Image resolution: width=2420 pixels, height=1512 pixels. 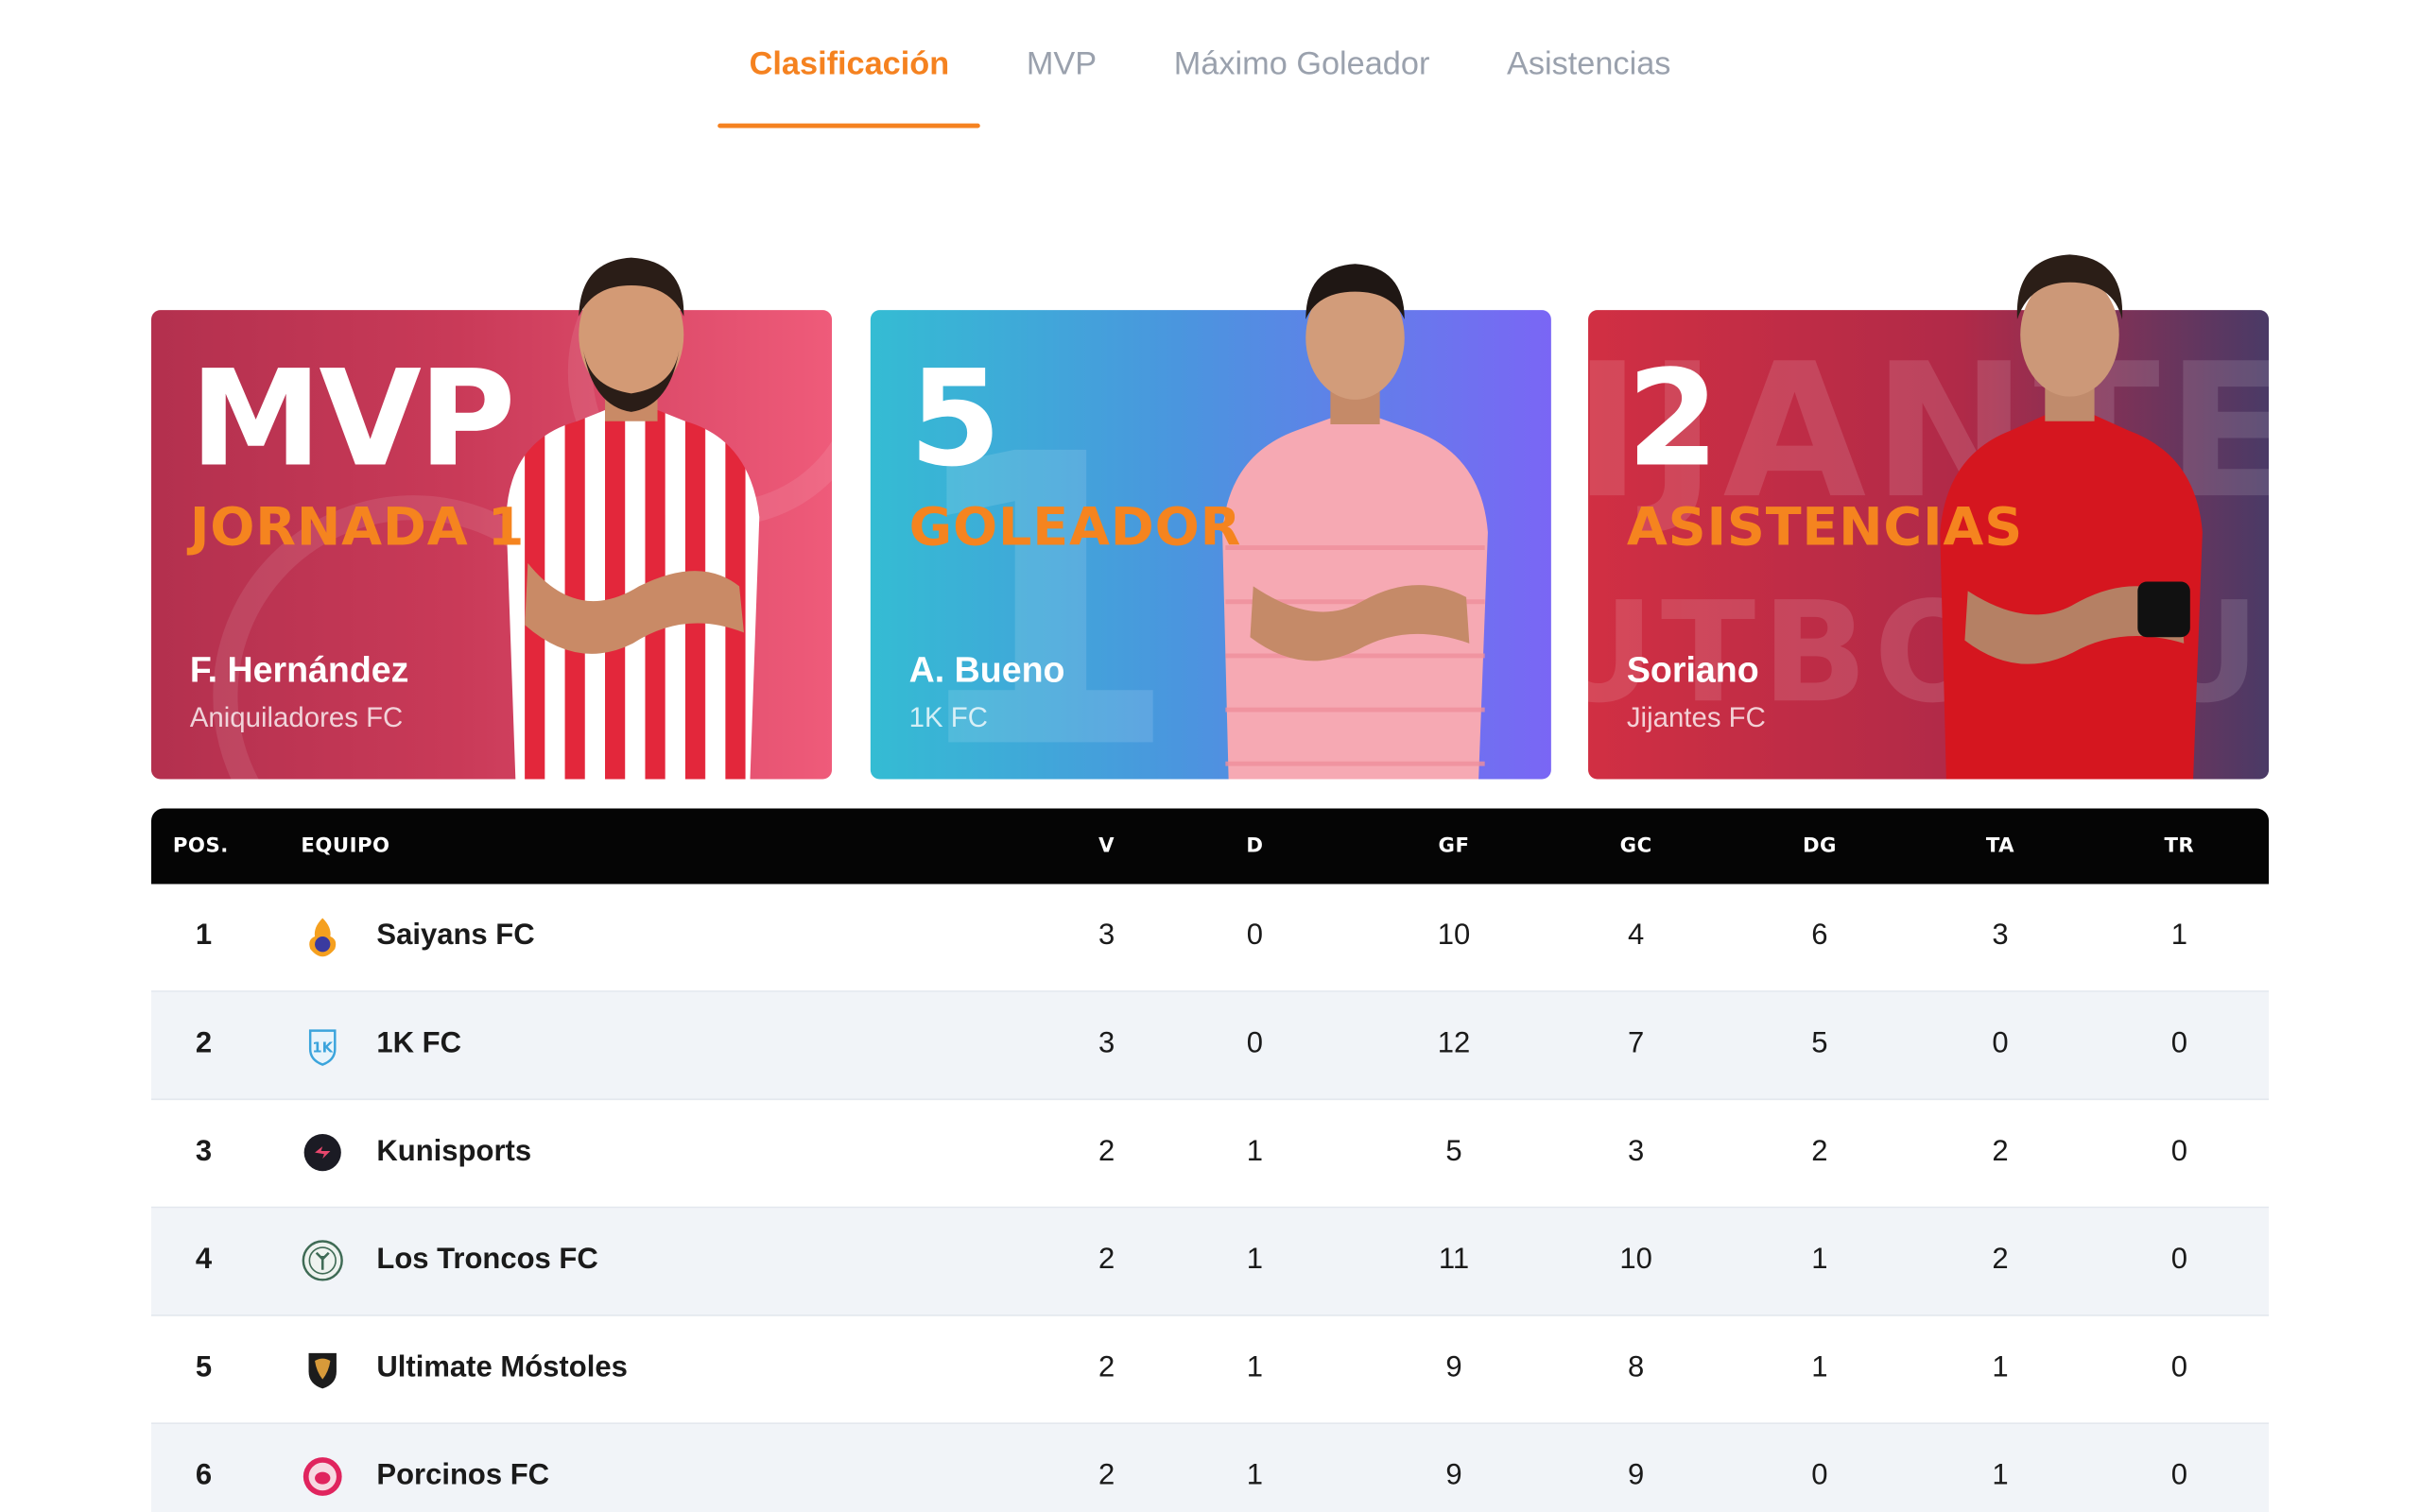 I want to click on goals-for: 10, so click(x=1454, y=936).